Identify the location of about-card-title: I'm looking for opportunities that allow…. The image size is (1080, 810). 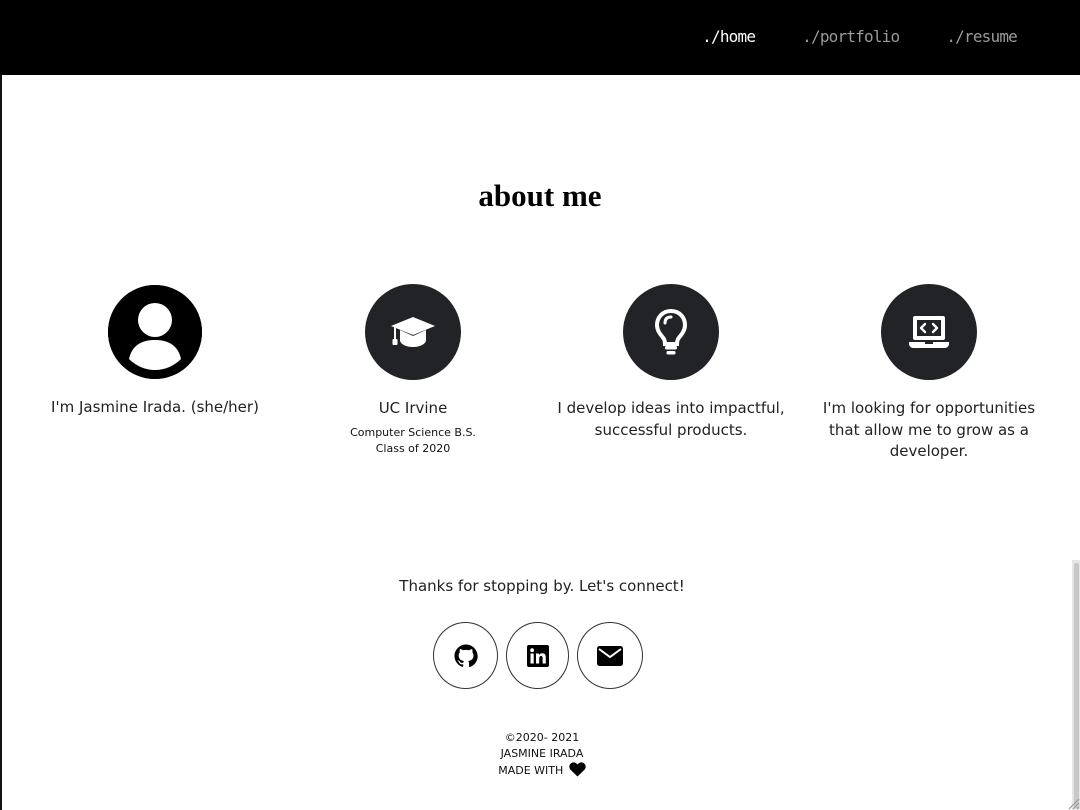
(929, 429).